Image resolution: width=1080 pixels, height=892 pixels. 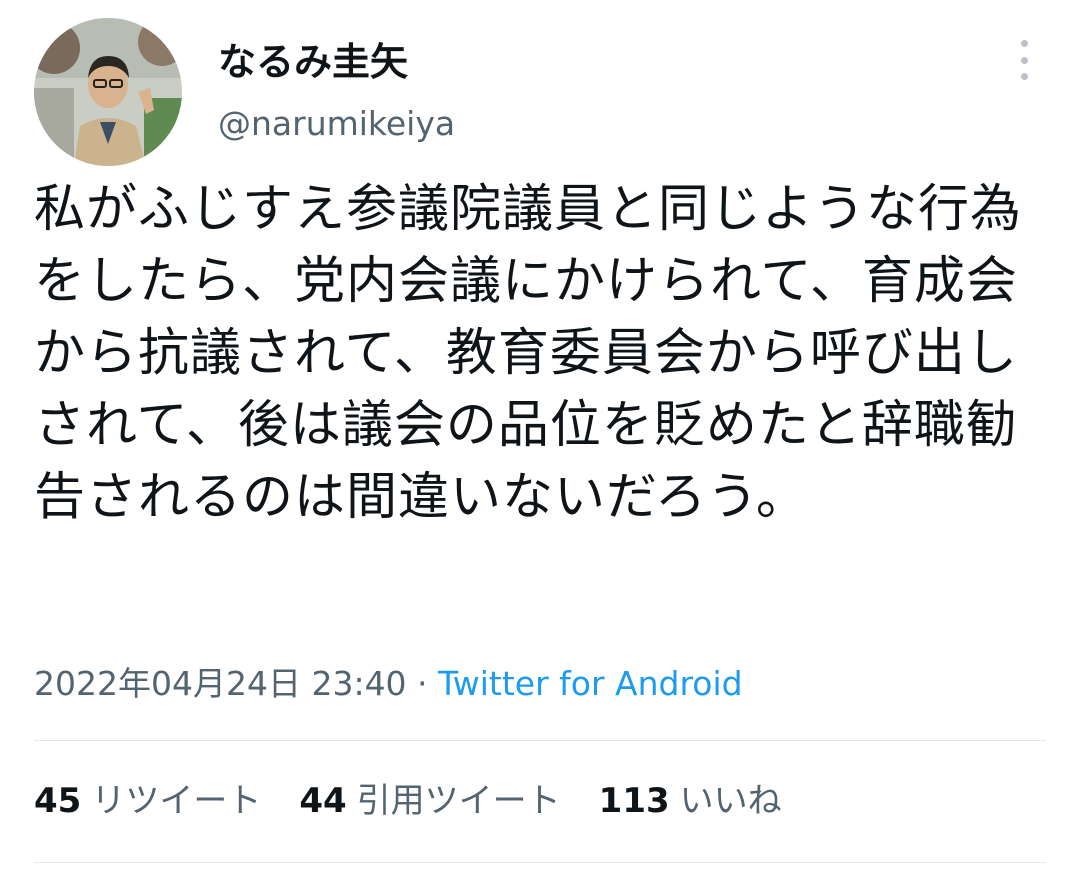 I want to click on avatar, so click(x=108, y=92).